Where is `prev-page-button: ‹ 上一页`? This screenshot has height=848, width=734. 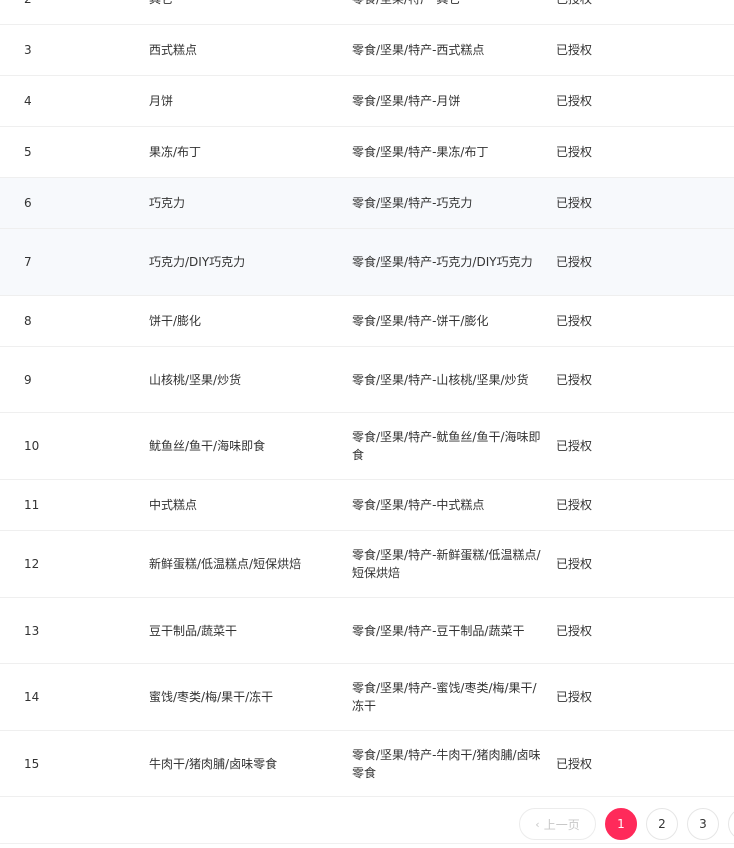
prev-page-button: ‹ 上一页 is located at coordinates (557, 824).